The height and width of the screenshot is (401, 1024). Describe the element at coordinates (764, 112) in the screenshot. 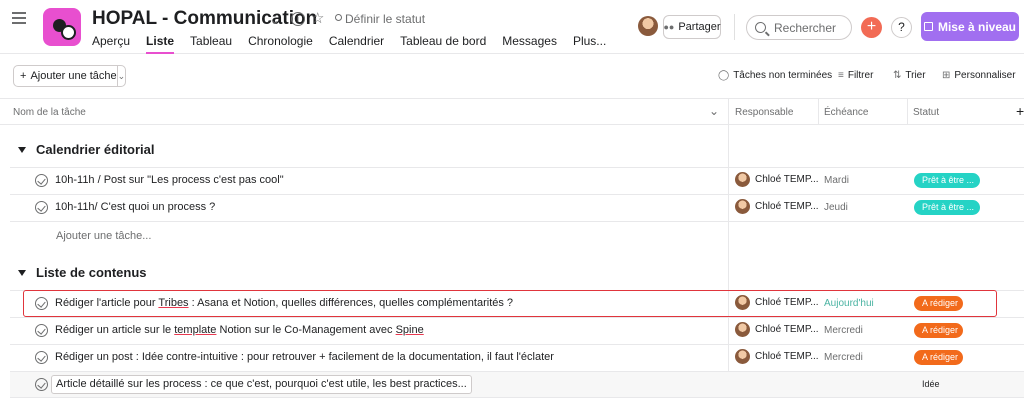

I see `column-assignee: Responsable` at that location.